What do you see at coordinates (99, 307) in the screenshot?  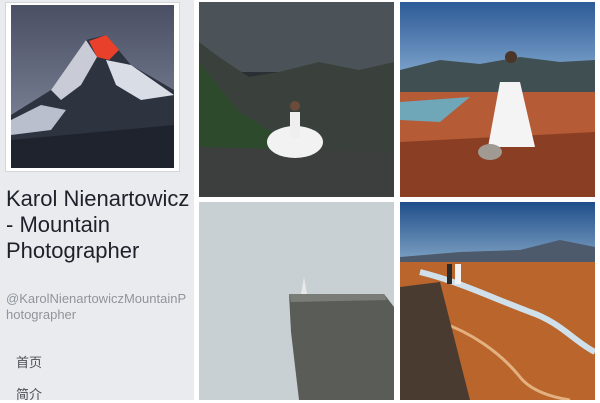 I see `page-username: @KarolNienartowiczMountainPhotographer` at bounding box center [99, 307].